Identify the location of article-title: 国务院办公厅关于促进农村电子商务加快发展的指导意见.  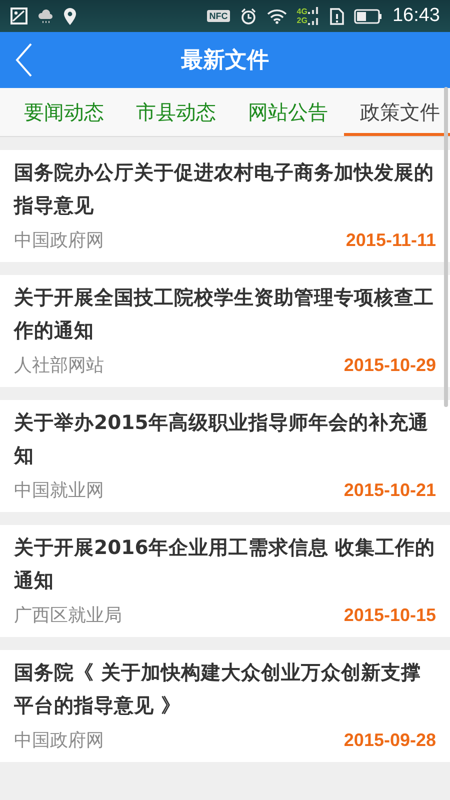
(224, 189).